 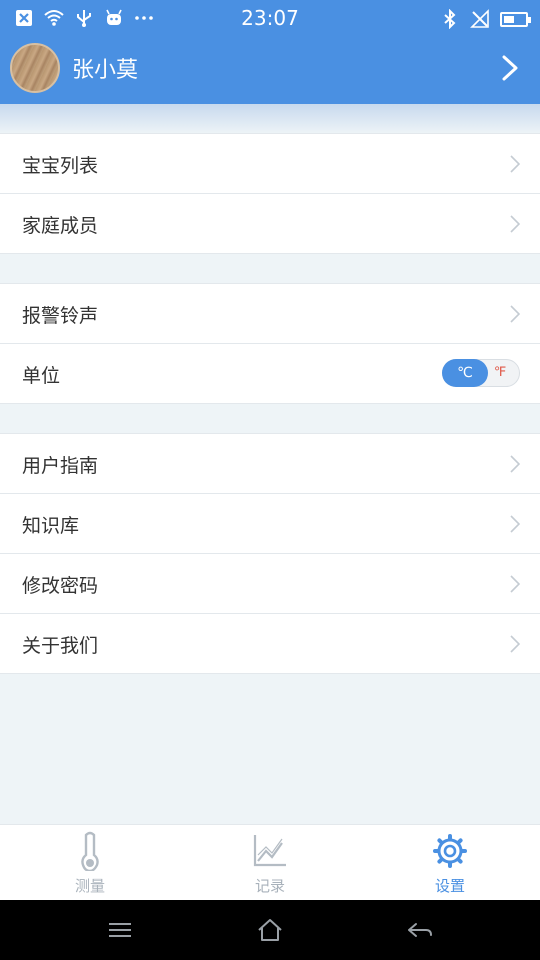 I want to click on profile-header: 张小莫, so click(x=270, y=71).